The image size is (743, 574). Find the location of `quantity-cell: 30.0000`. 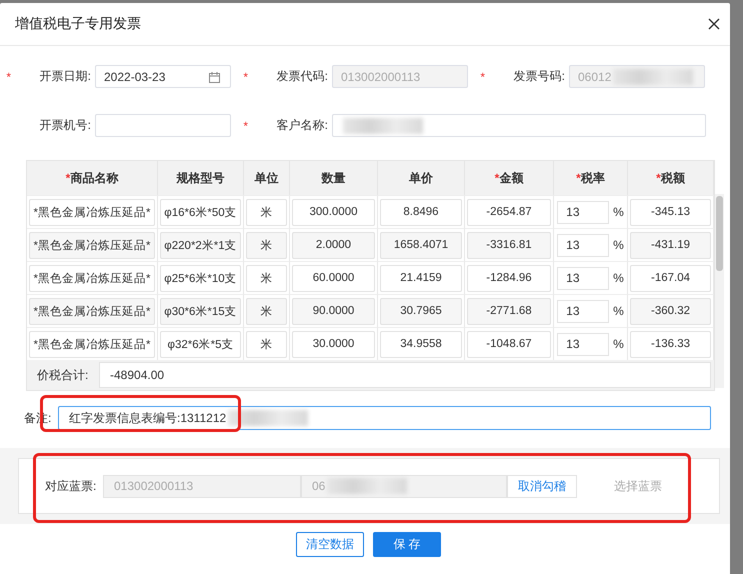

quantity-cell: 30.0000 is located at coordinates (333, 344).